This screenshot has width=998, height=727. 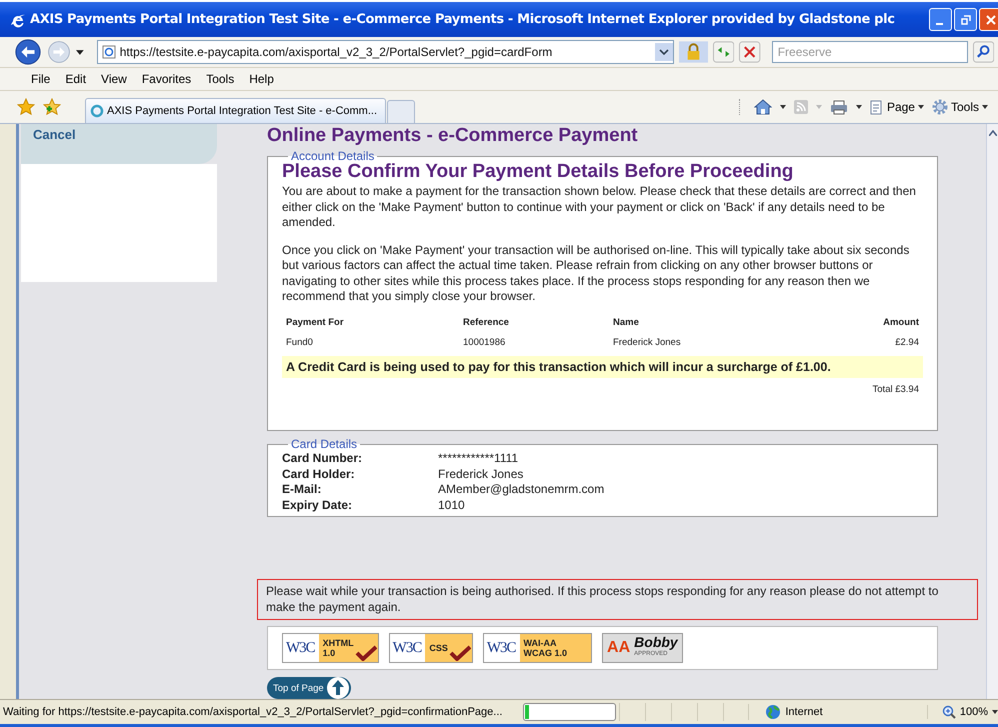 I want to click on minimize-button, so click(x=940, y=19).